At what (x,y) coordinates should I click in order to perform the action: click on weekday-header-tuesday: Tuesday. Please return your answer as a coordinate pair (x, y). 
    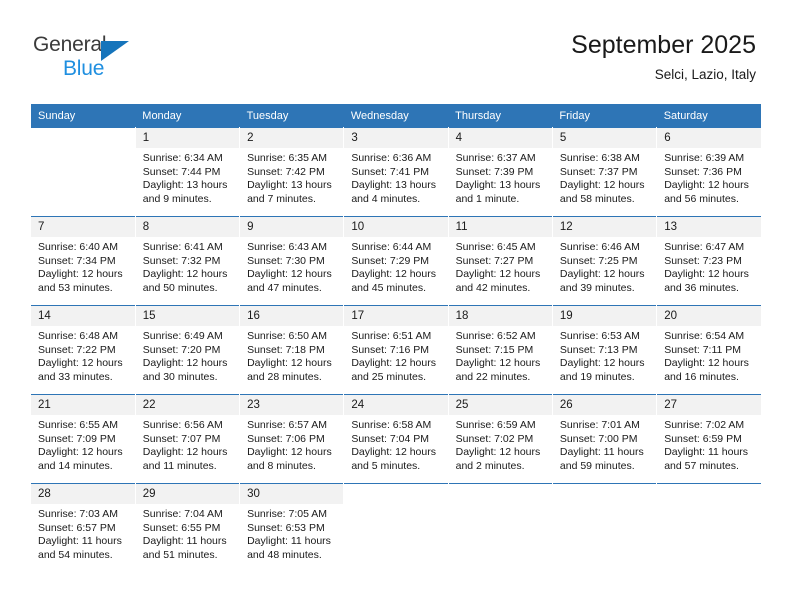
    Looking at the image, I should click on (291, 116).